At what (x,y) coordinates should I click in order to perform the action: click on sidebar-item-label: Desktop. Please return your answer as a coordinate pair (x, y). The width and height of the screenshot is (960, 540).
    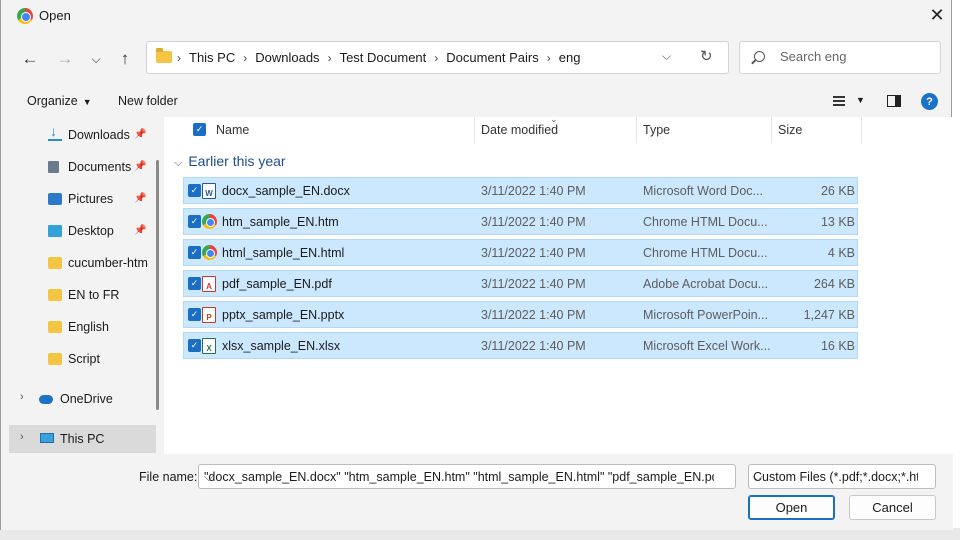
    Looking at the image, I should click on (91, 231).